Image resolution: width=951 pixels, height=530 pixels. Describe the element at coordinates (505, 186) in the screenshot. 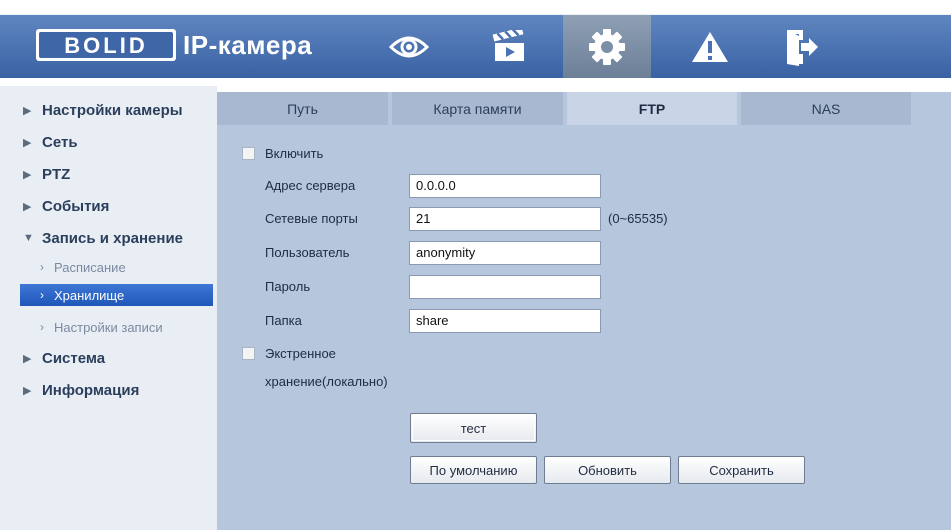

I see `server-address-input: 0.0.0.0` at that location.